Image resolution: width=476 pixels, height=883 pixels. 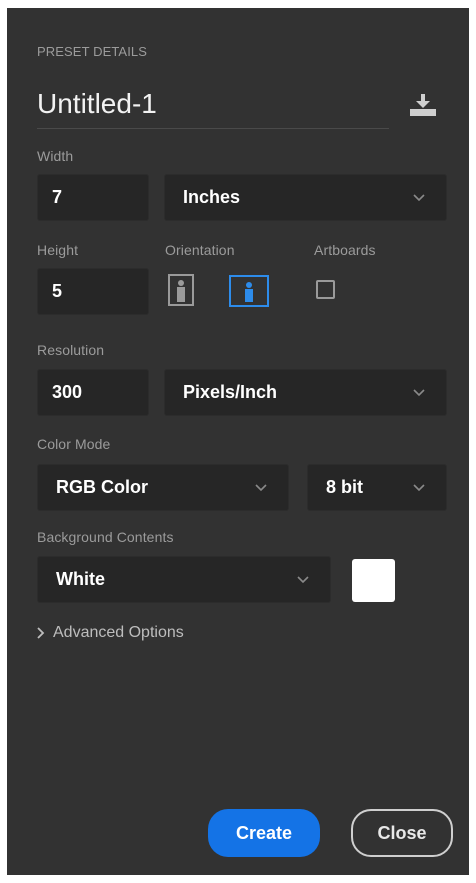 What do you see at coordinates (58, 250) in the screenshot?
I see `height-label: Height` at bounding box center [58, 250].